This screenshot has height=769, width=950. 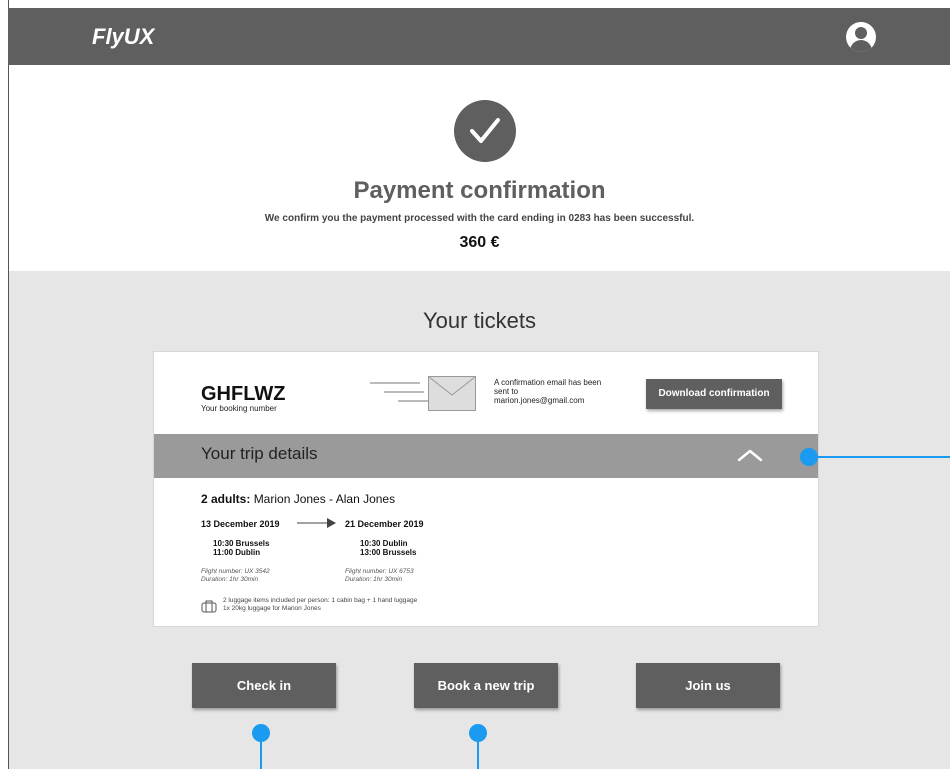 I want to click on booking-code: GHFLWZ, so click(x=243, y=394).